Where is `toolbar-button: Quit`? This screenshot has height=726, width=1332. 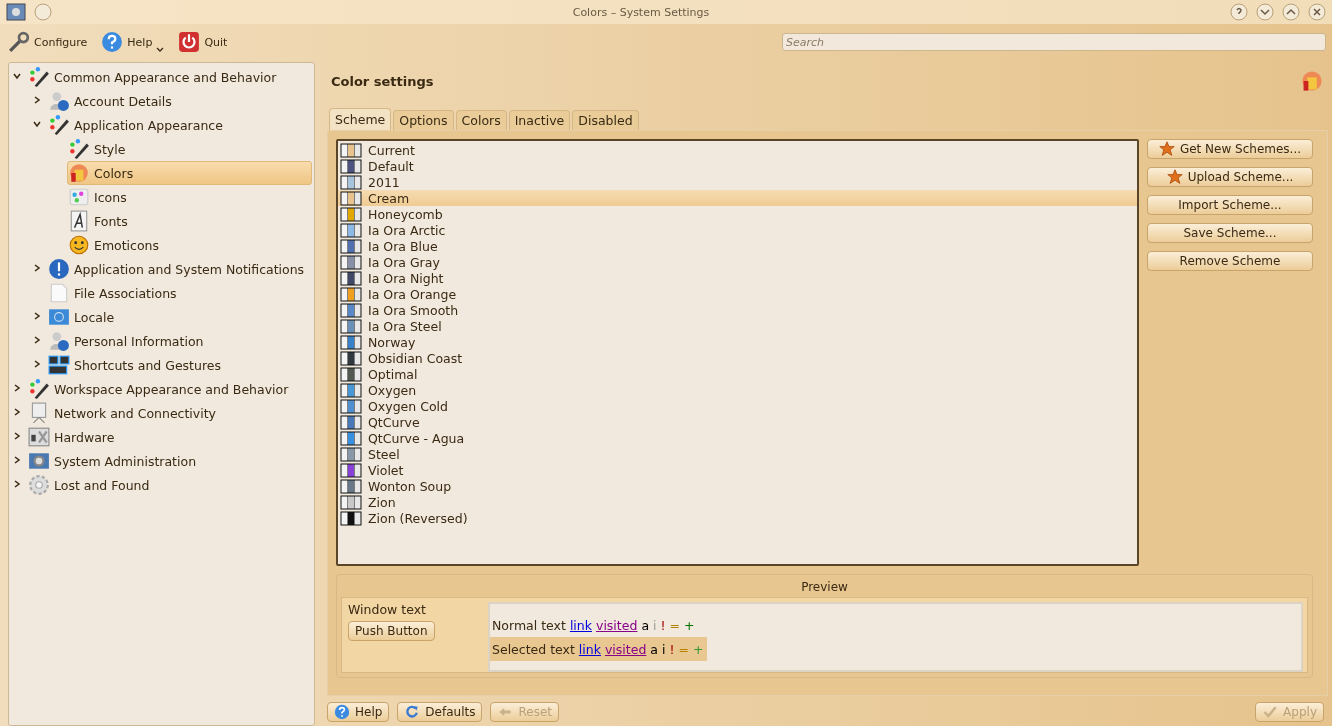 toolbar-button: Quit is located at coordinates (203, 42).